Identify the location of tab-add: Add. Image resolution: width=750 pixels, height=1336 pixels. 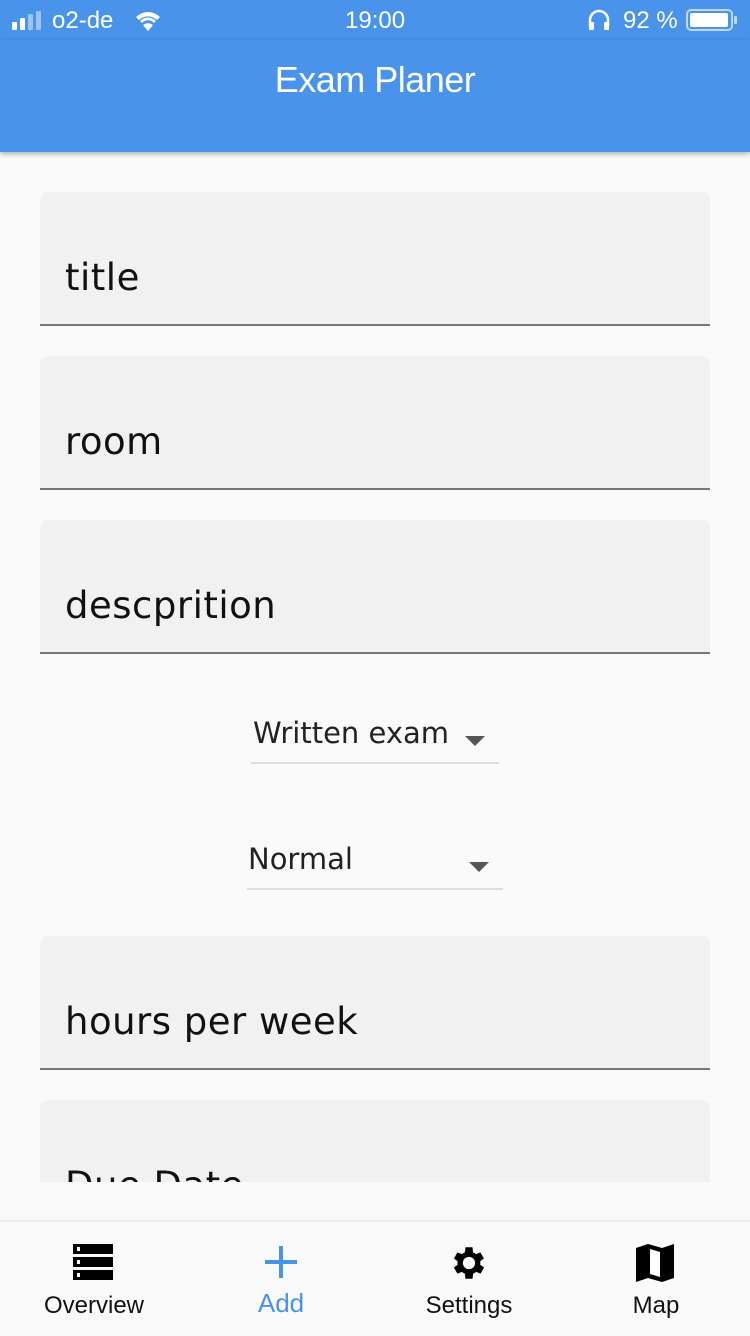
(281, 1279).